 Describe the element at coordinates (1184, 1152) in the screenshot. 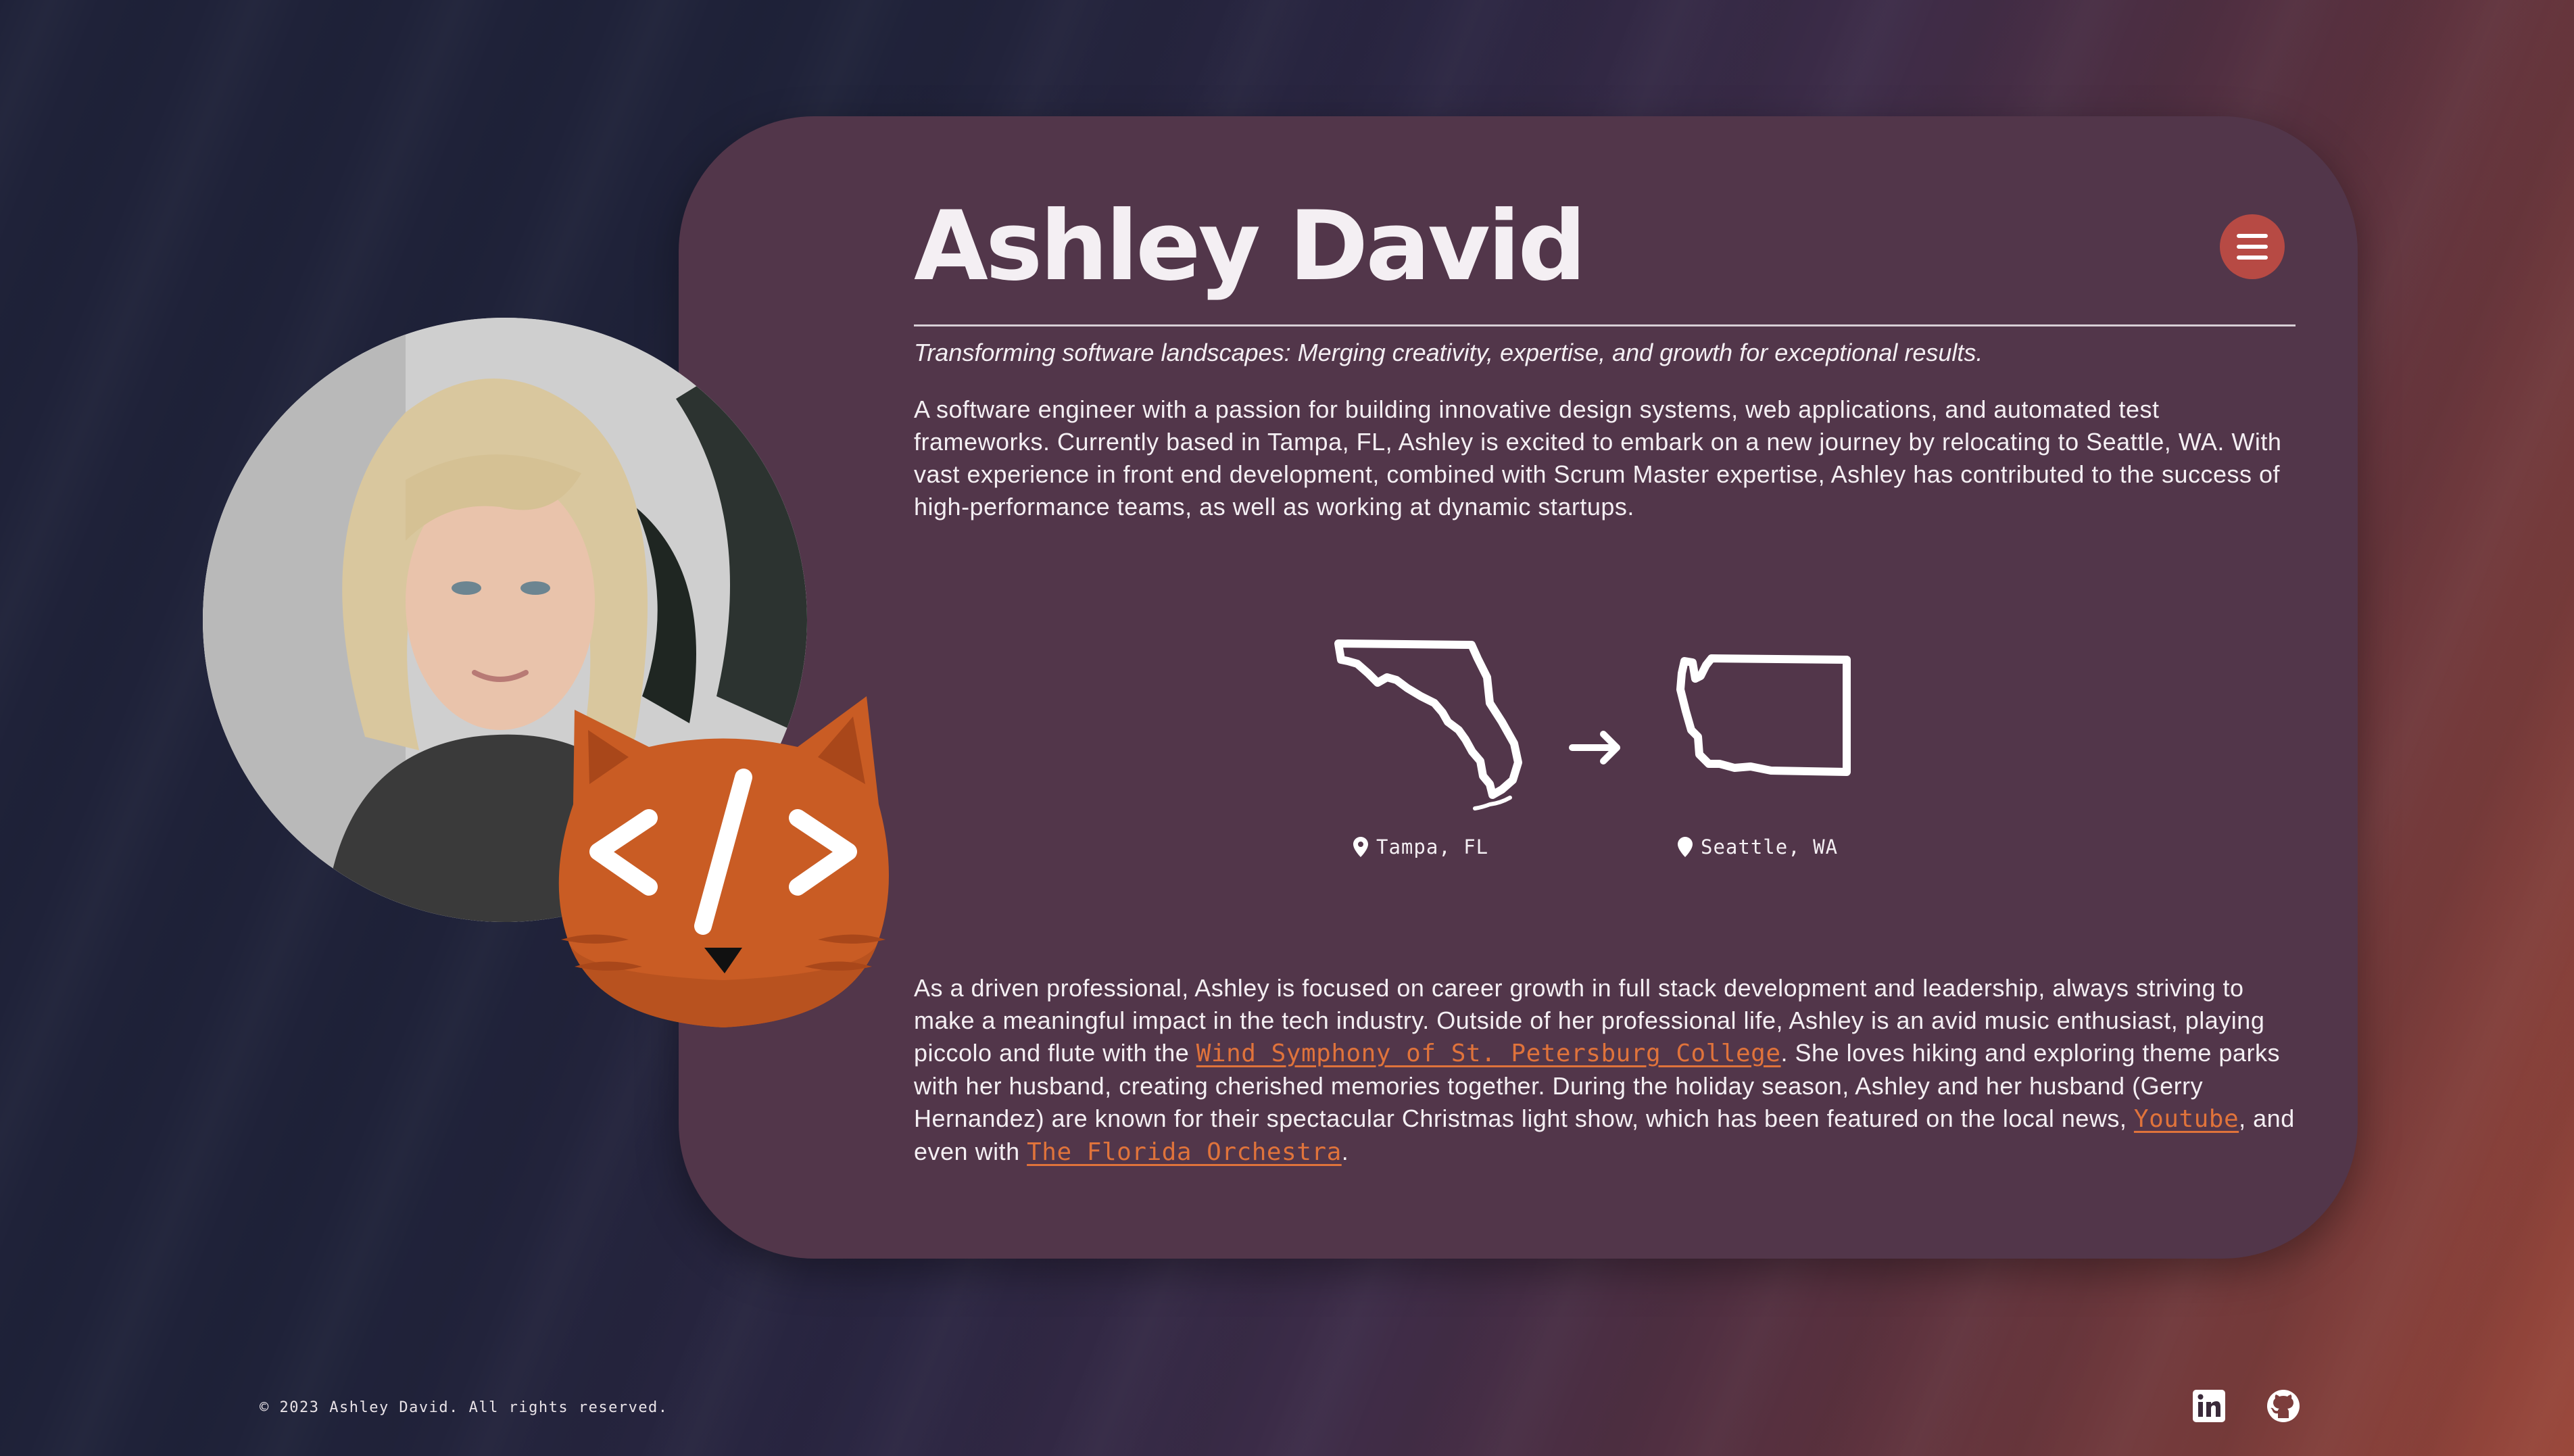

I see `florida-orchestra-link: The Florida Orchestra` at that location.